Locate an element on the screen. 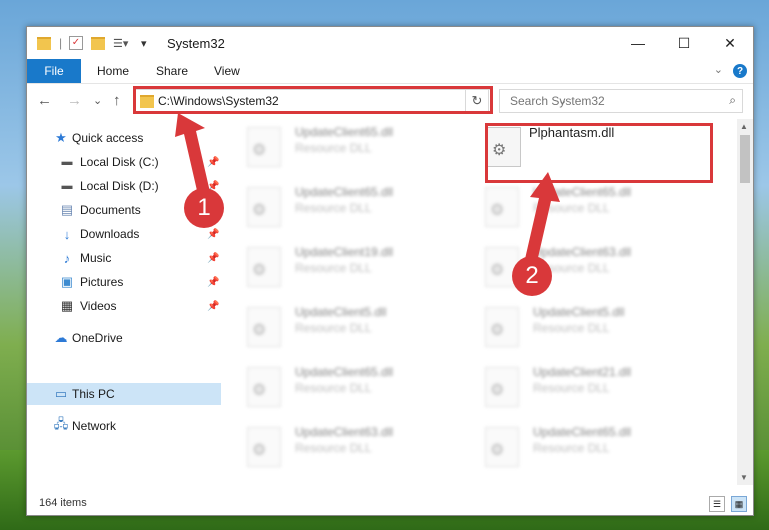  annotation-arrows is located at coordinates (367, 187).